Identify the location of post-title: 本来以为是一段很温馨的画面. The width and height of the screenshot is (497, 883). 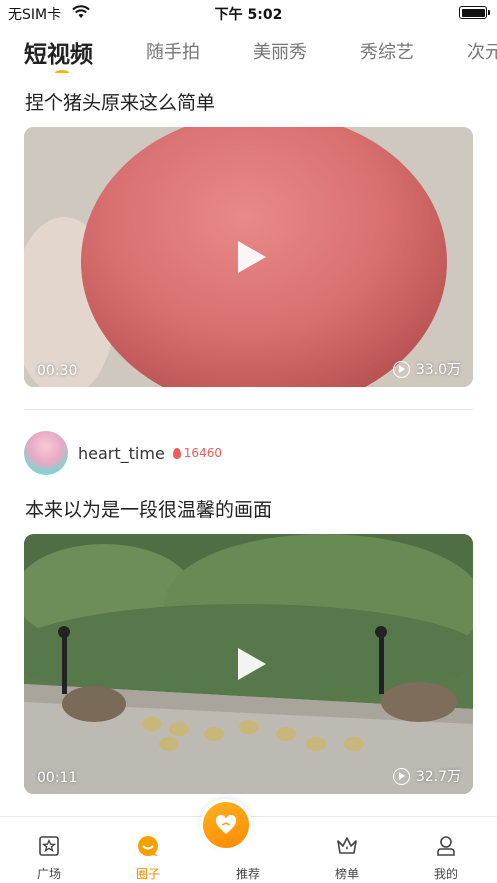
(148, 508).